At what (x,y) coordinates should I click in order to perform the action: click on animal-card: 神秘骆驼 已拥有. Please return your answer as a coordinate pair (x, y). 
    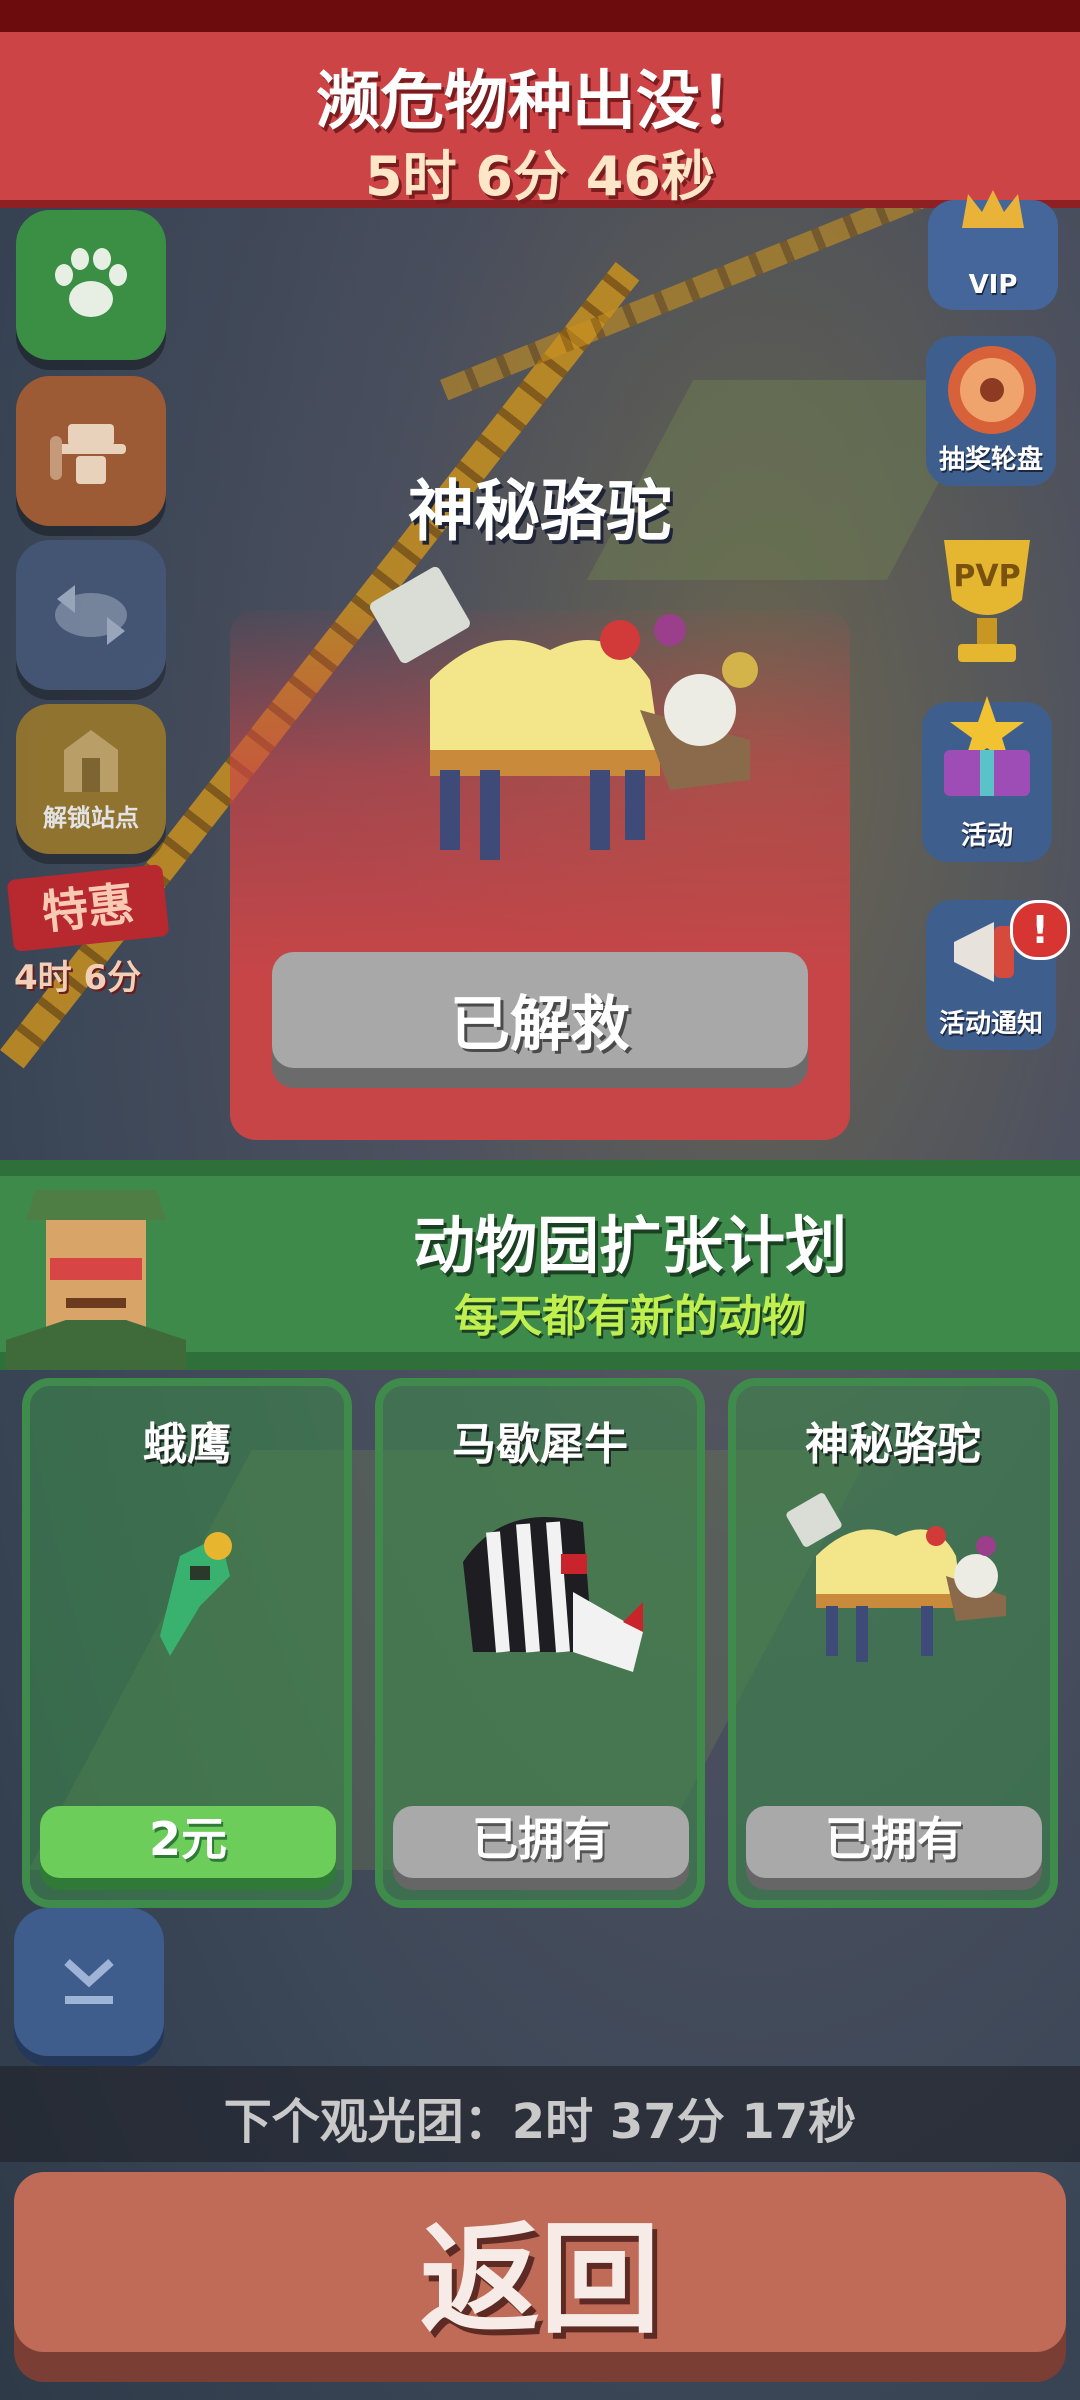
    Looking at the image, I should click on (893, 1643).